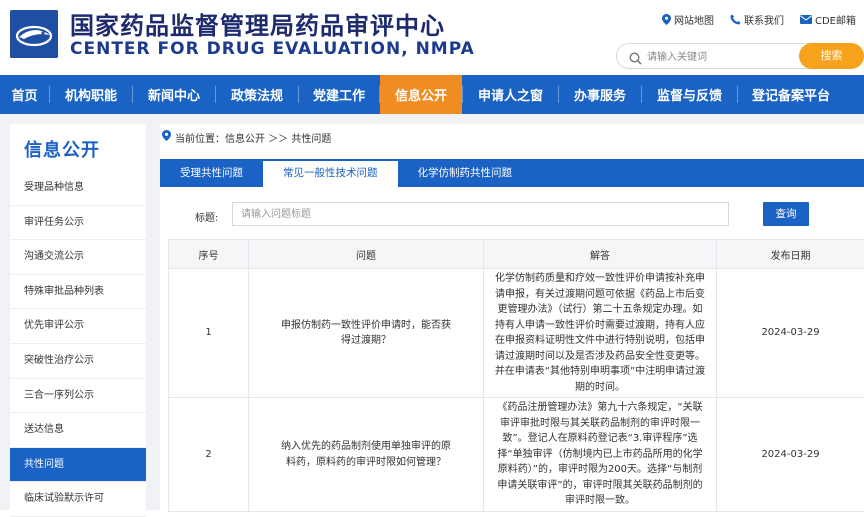  Describe the element at coordinates (78, 223) in the screenshot. I see `sidebar-item-review-tasks: 审评任务公示` at that location.